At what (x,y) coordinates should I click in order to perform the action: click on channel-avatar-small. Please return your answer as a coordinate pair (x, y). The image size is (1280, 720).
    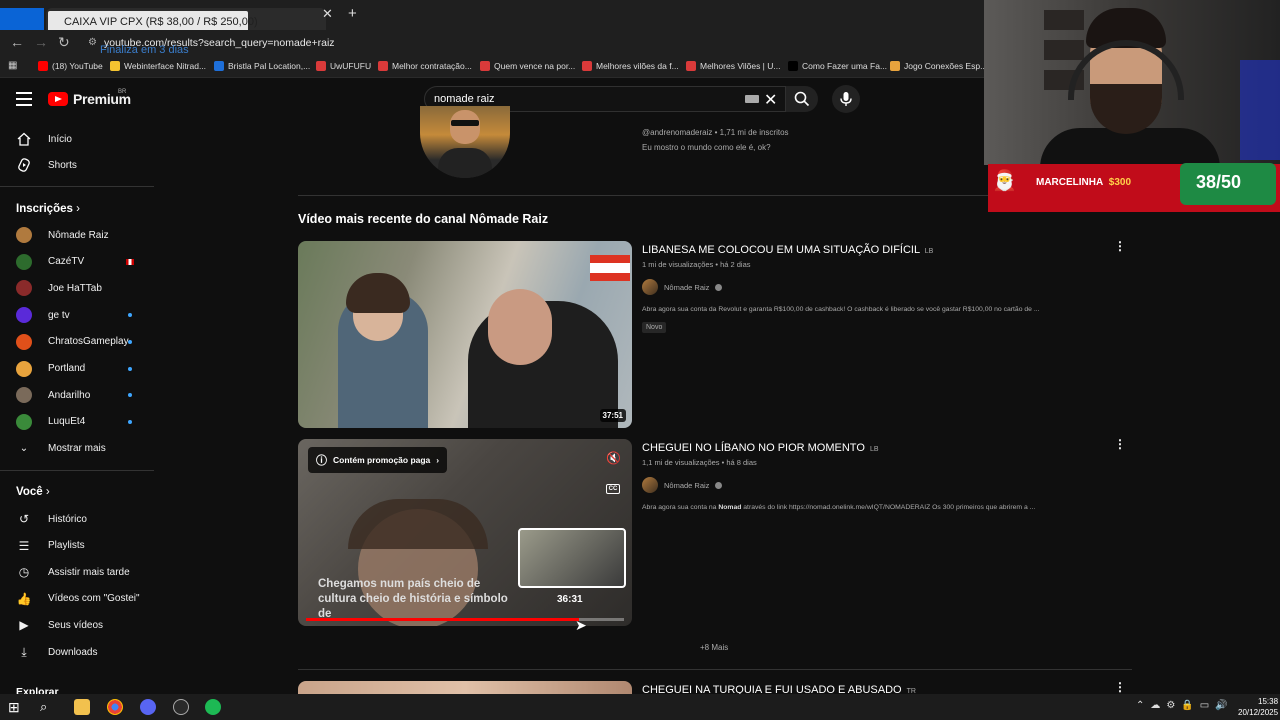
    Looking at the image, I should click on (650, 287).